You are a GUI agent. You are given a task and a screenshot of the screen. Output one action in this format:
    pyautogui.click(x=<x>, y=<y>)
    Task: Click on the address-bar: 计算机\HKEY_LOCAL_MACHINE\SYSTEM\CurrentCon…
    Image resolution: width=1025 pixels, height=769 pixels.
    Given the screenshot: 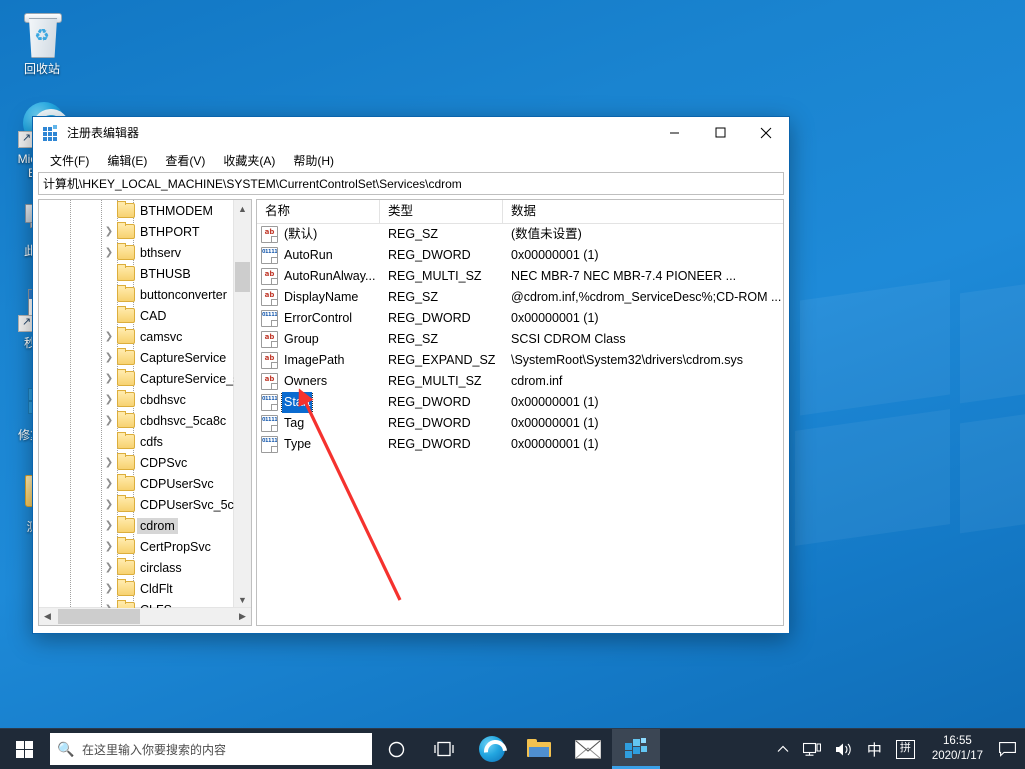 What is the action you would take?
    pyautogui.click(x=411, y=183)
    